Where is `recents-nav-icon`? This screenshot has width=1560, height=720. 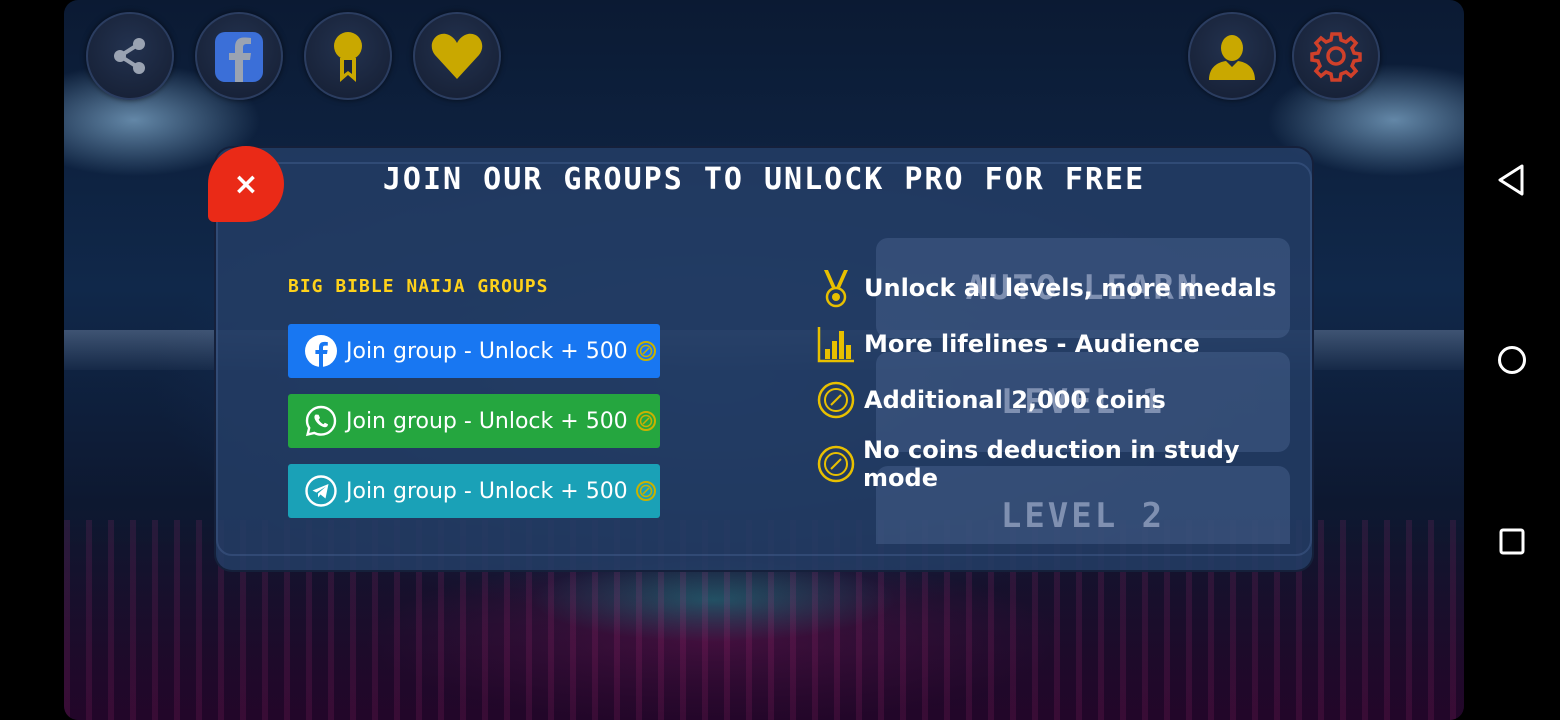
recents-nav-icon is located at coordinates (1512, 542).